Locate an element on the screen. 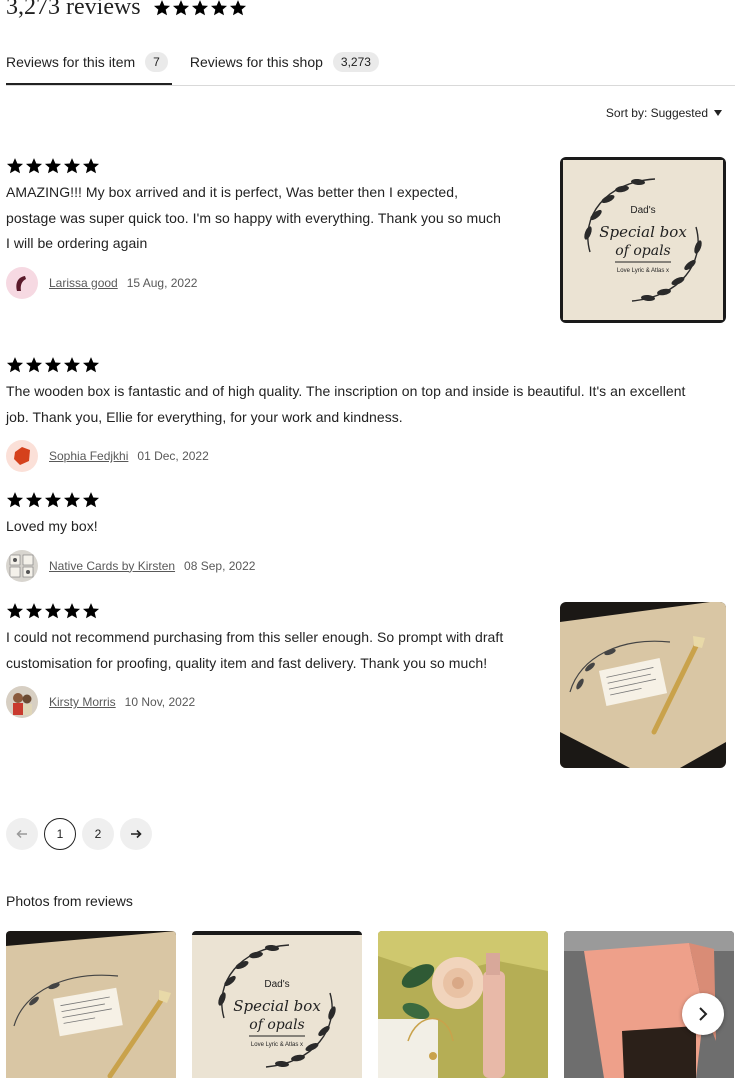 Image resolution: width=748 pixels, height=1078 pixels. reviewer-info: Larissa good 15 Aug, 2022 is located at coordinates (256, 282).